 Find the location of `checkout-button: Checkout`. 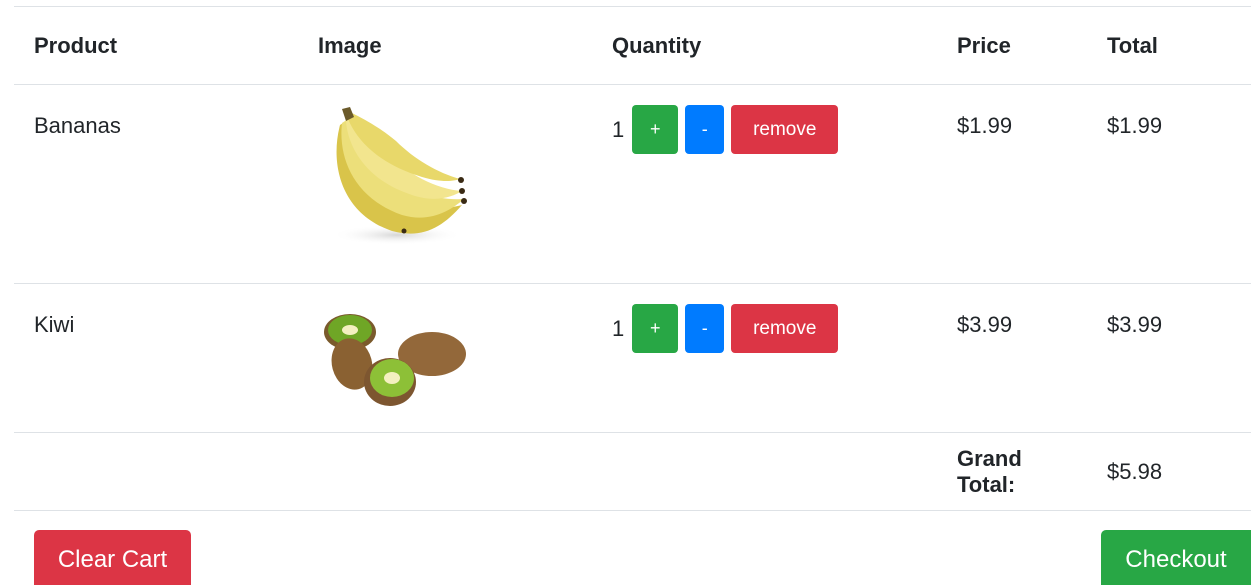

checkout-button: Checkout is located at coordinates (1176, 557).